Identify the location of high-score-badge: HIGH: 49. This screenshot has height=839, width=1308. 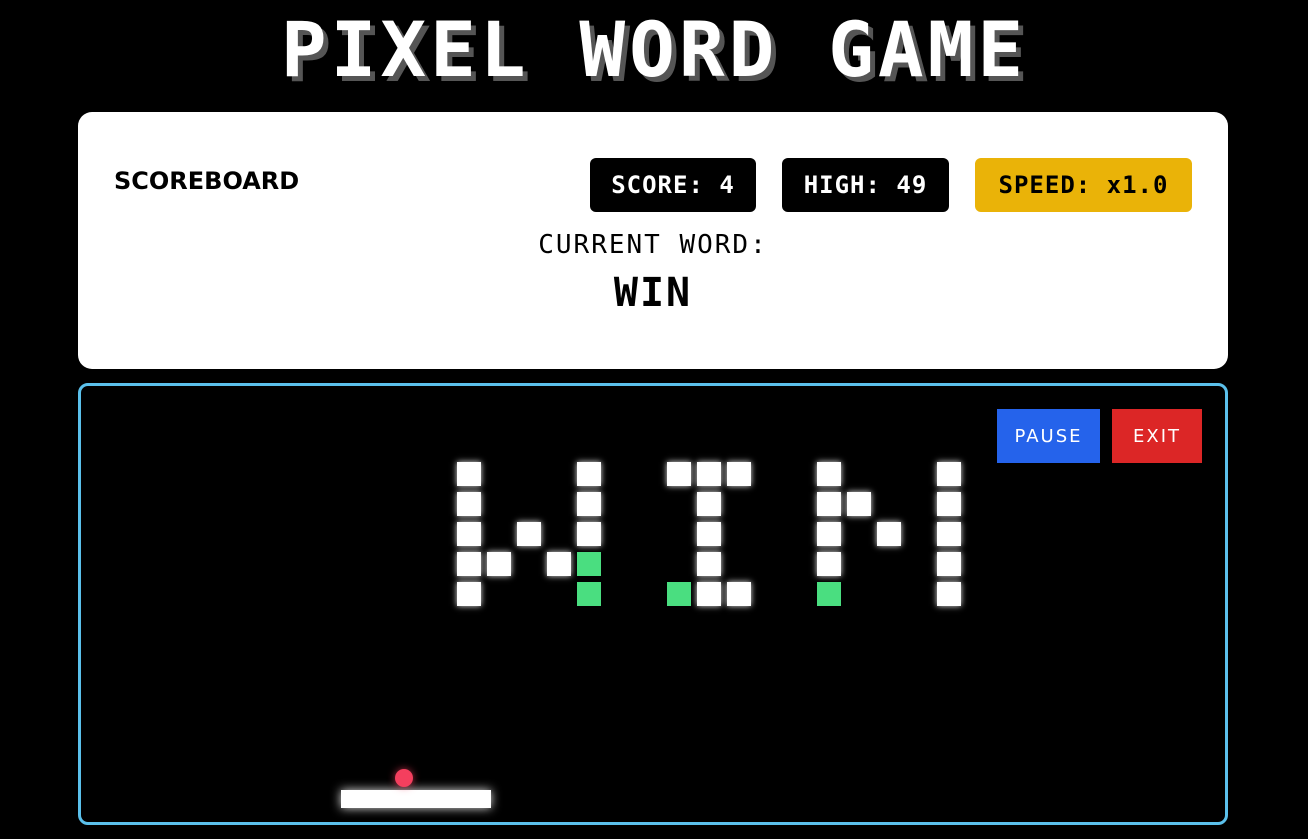
(865, 185).